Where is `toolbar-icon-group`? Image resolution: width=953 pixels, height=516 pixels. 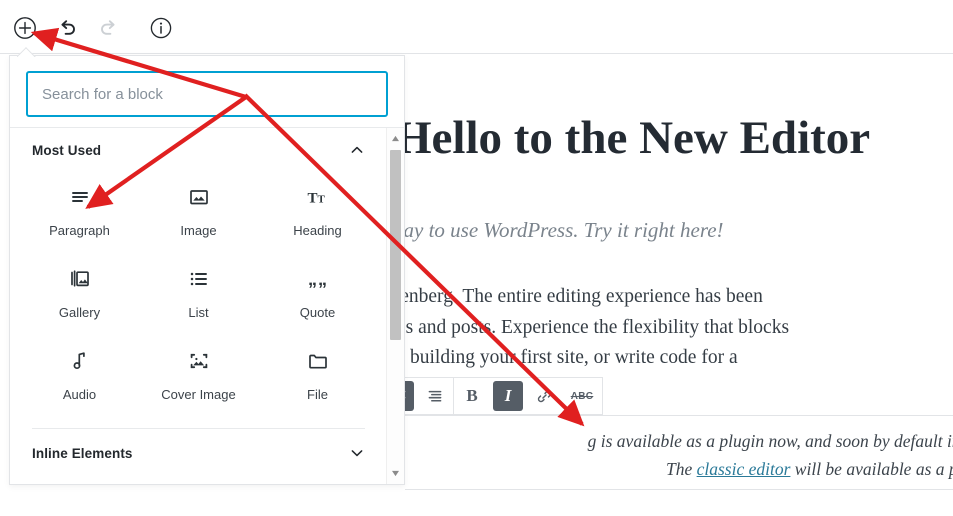
toolbar-icon-group is located at coordinates (93, 28).